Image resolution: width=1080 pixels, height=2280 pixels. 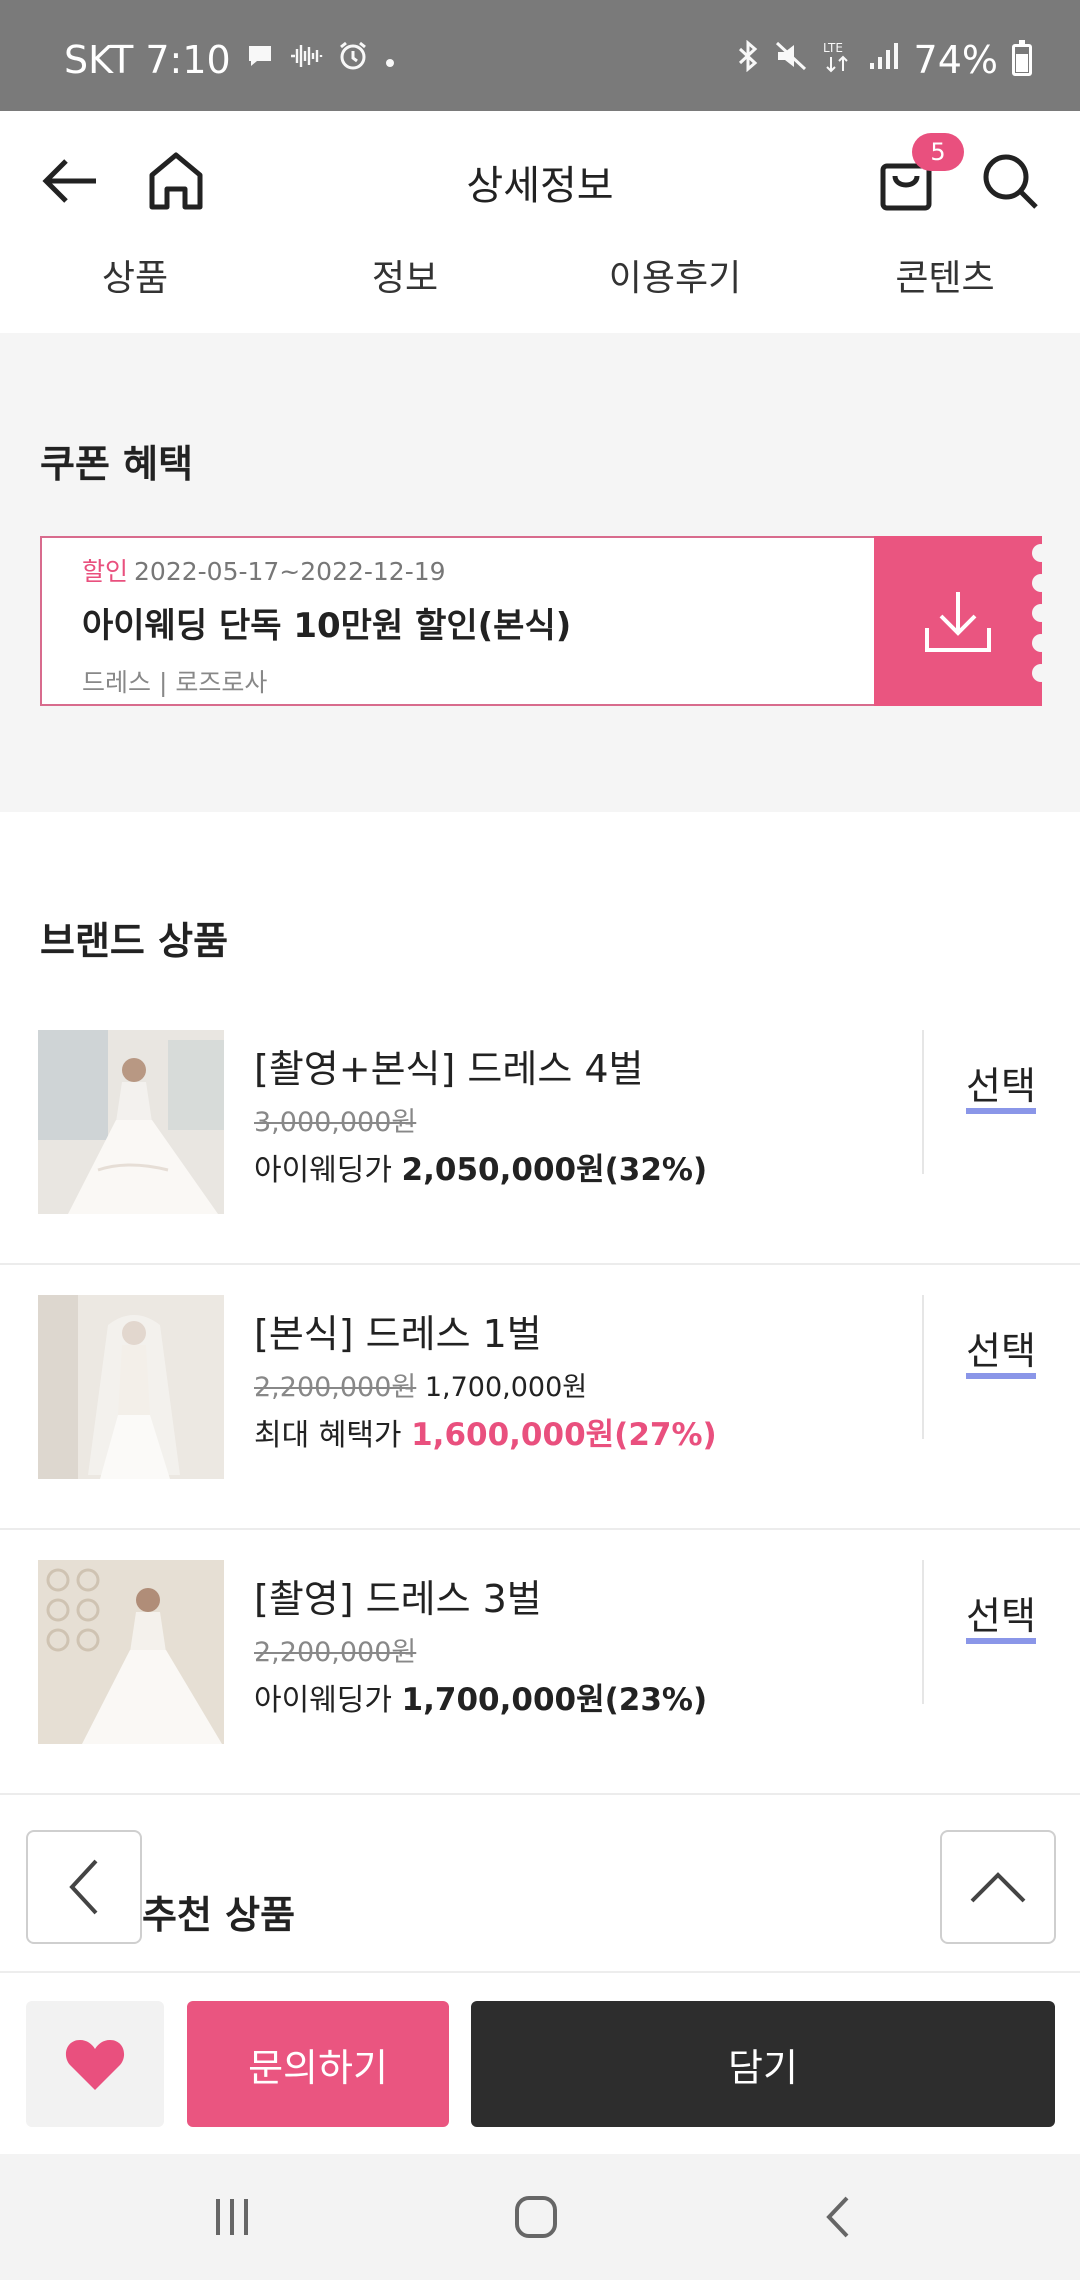 What do you see at coordinates (449, 1069) in the screenshot?
I see `product-name: [촬영+본식] 드레스 4벌` at bounding box center [449, 1069].